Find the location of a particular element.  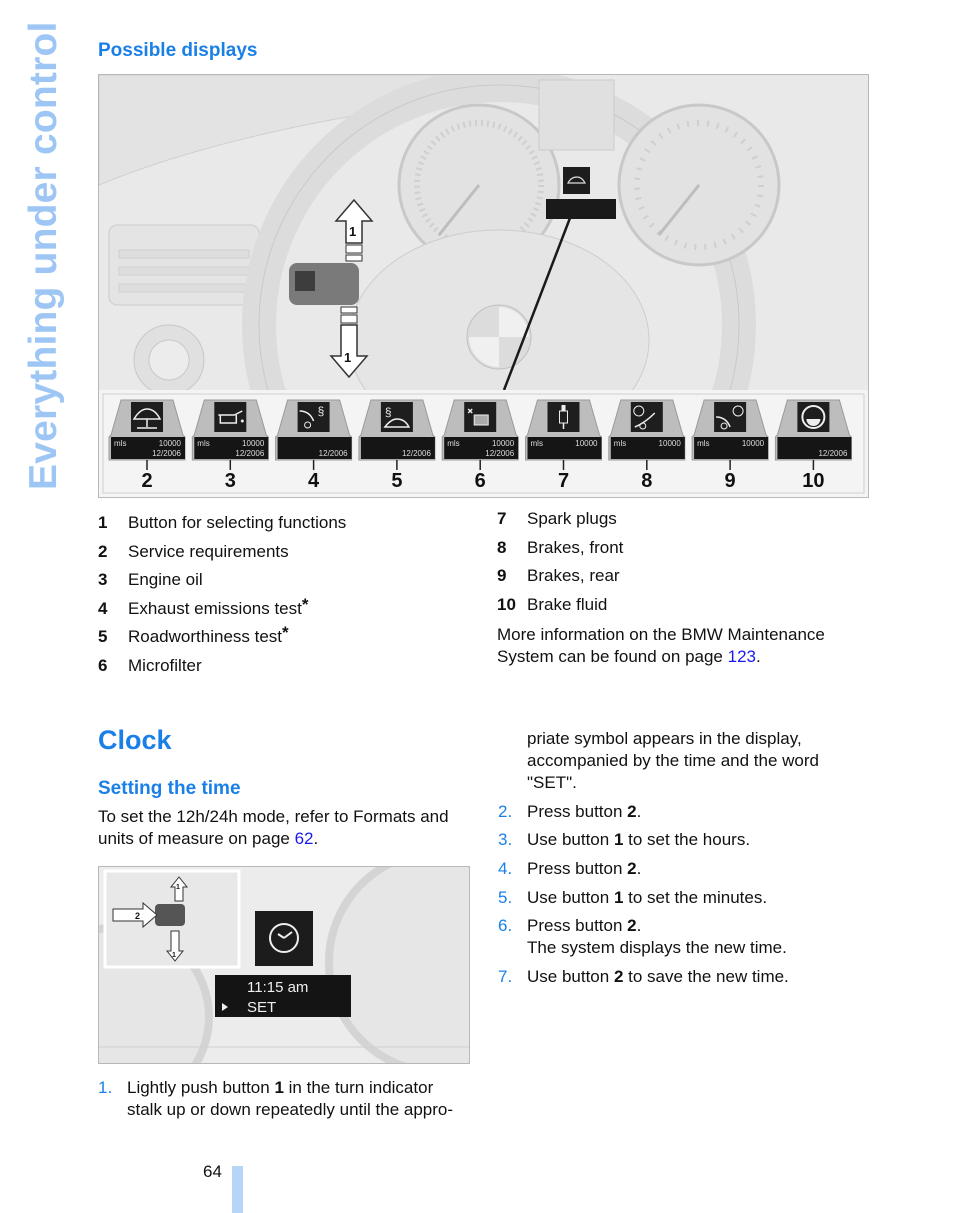

step-number: 7. is located at coordinates (505, 976).